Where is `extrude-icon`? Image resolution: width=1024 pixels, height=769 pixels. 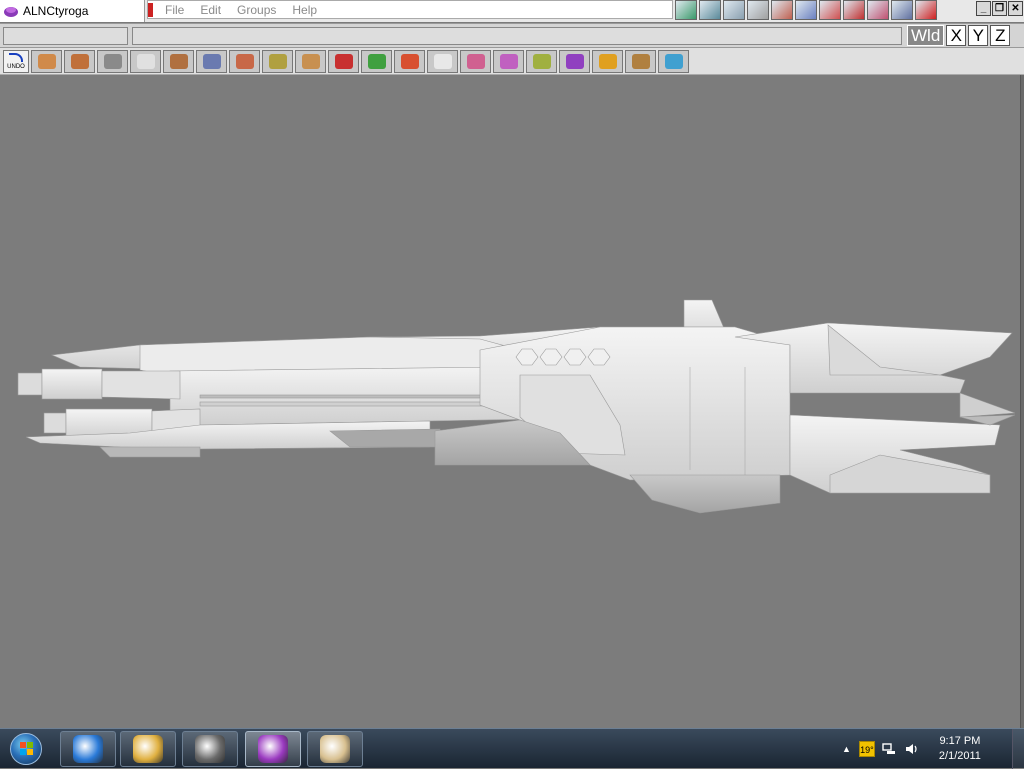 extrude-icon is located at coordinates (277, 61).